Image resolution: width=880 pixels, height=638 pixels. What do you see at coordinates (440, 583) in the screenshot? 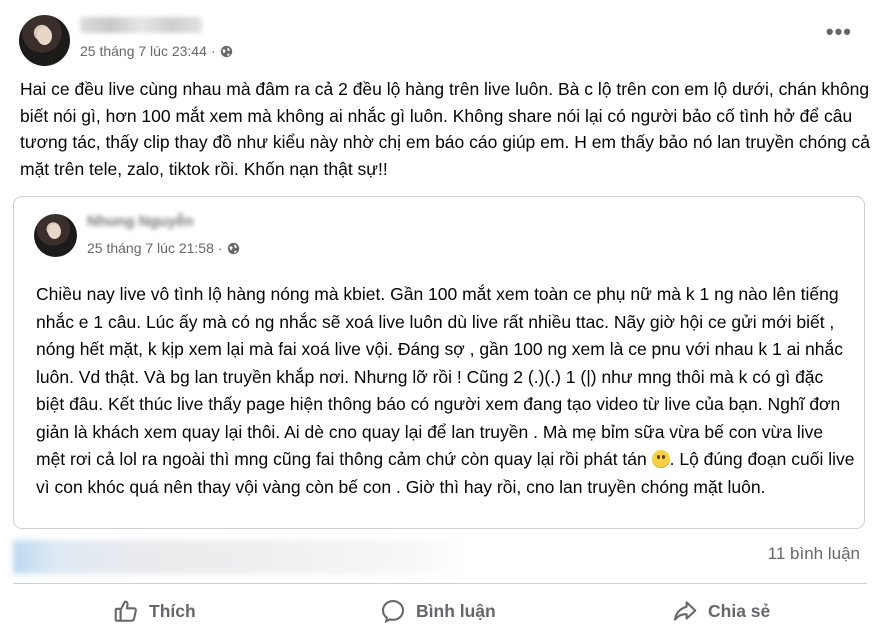
I see `divider` at bounding box center [440, 583].